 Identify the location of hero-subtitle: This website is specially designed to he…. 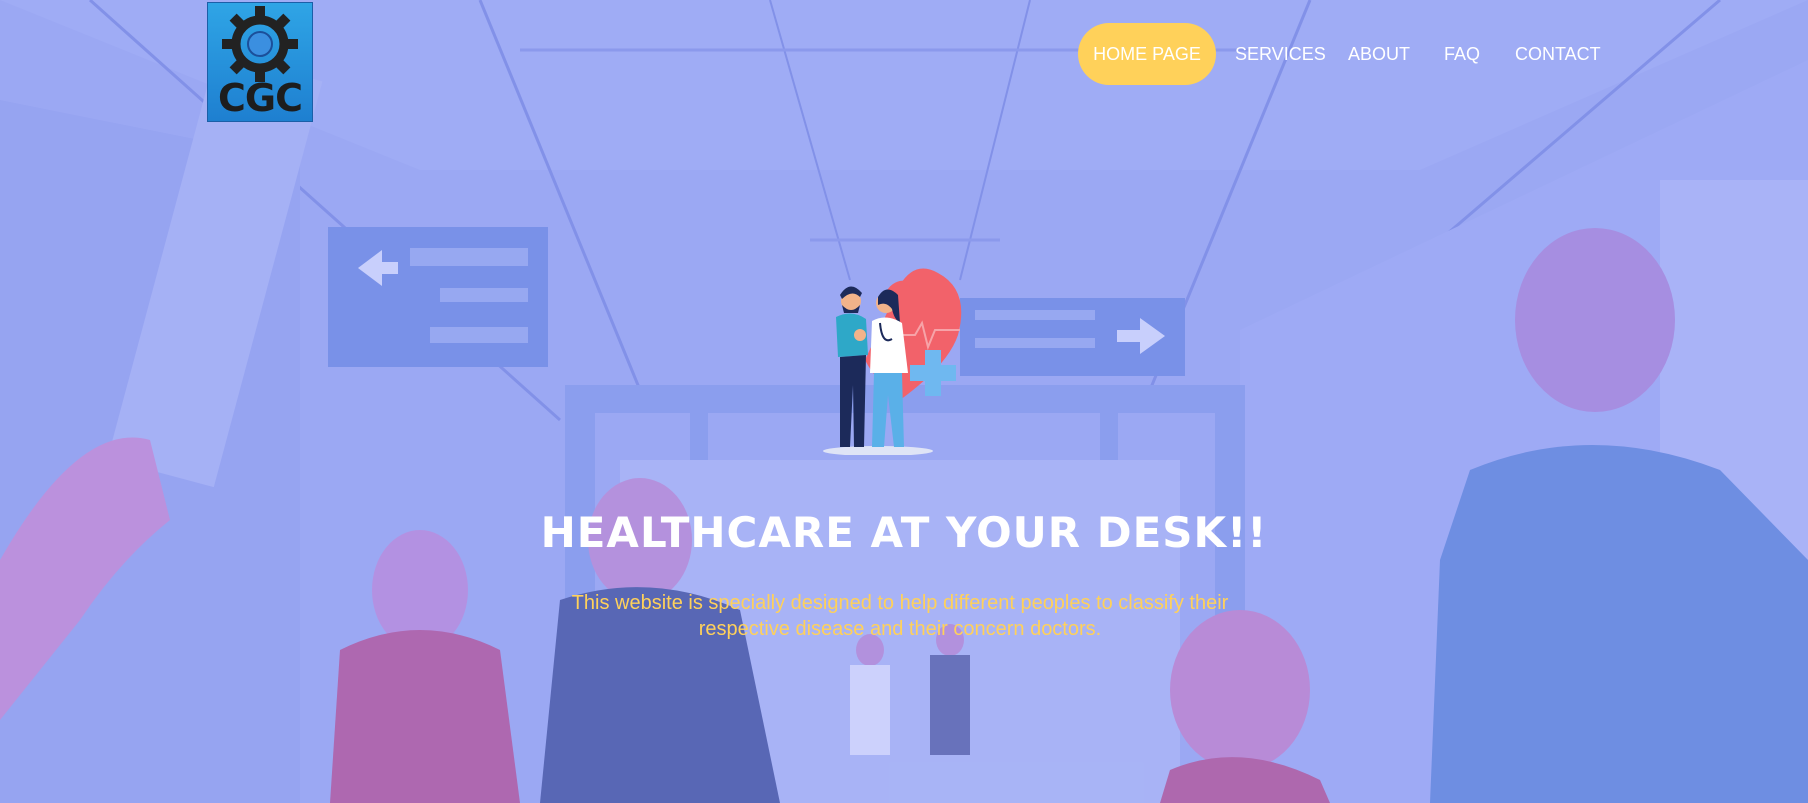
(900, 616).